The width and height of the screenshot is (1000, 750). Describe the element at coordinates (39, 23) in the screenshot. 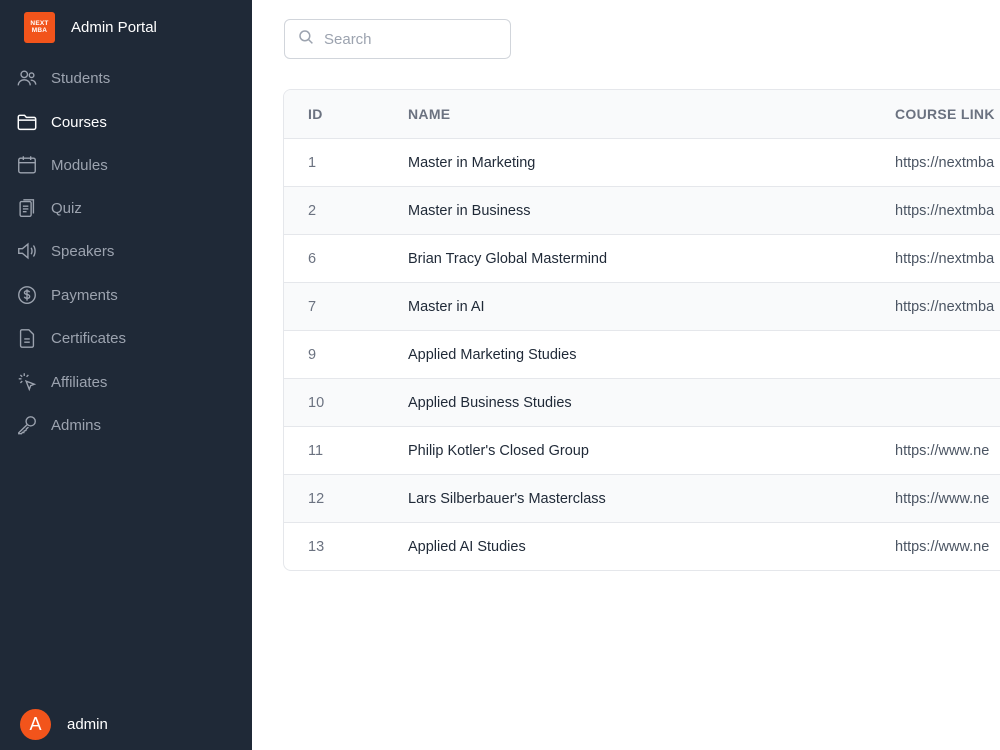

I see `logo-text-line1: NEXT` at that location.